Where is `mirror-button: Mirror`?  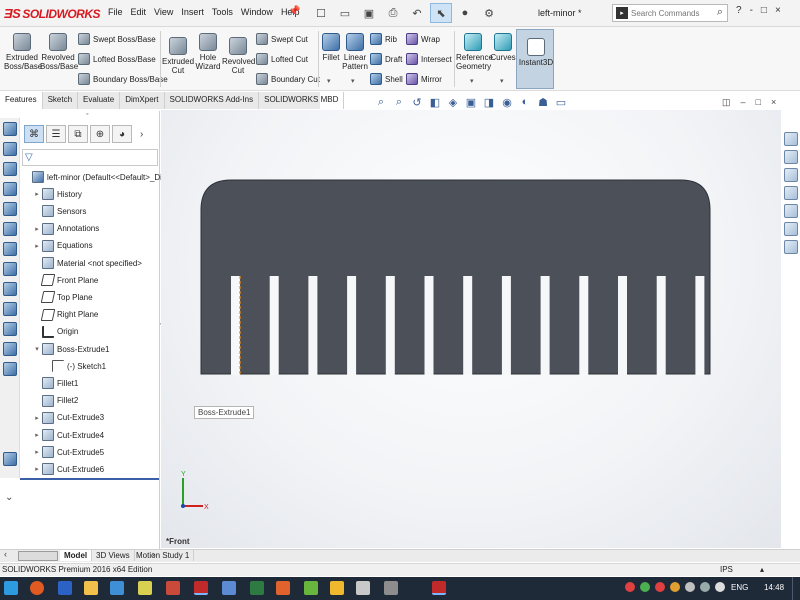 mirror-button: Mirror is located at coordinates (424, 79).